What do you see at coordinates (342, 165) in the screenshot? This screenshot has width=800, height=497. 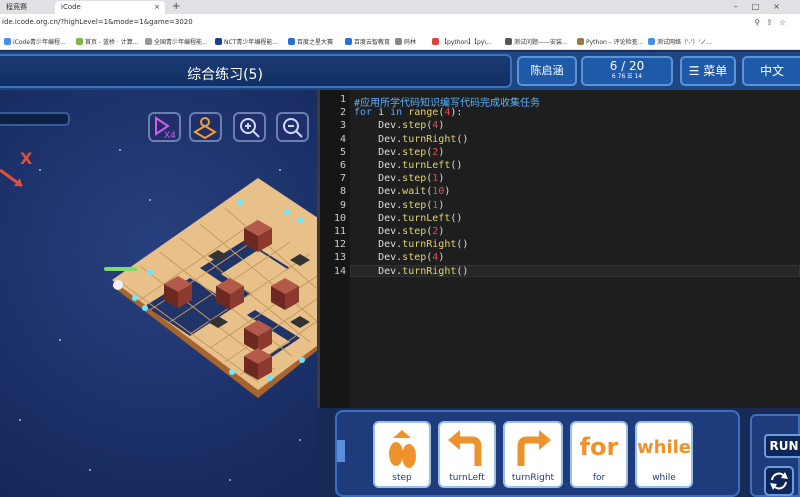 I see `line-number: 6` at bounding box center [342, 165].